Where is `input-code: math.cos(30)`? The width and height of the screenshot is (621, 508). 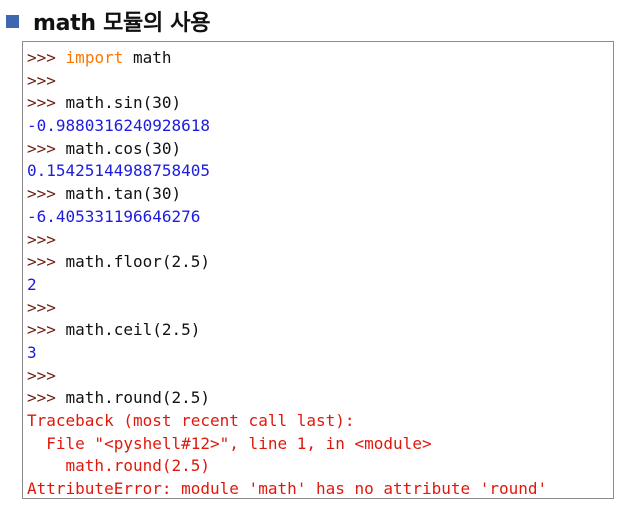 input-code: math.cos(30) is located at coordinates (118, 148).